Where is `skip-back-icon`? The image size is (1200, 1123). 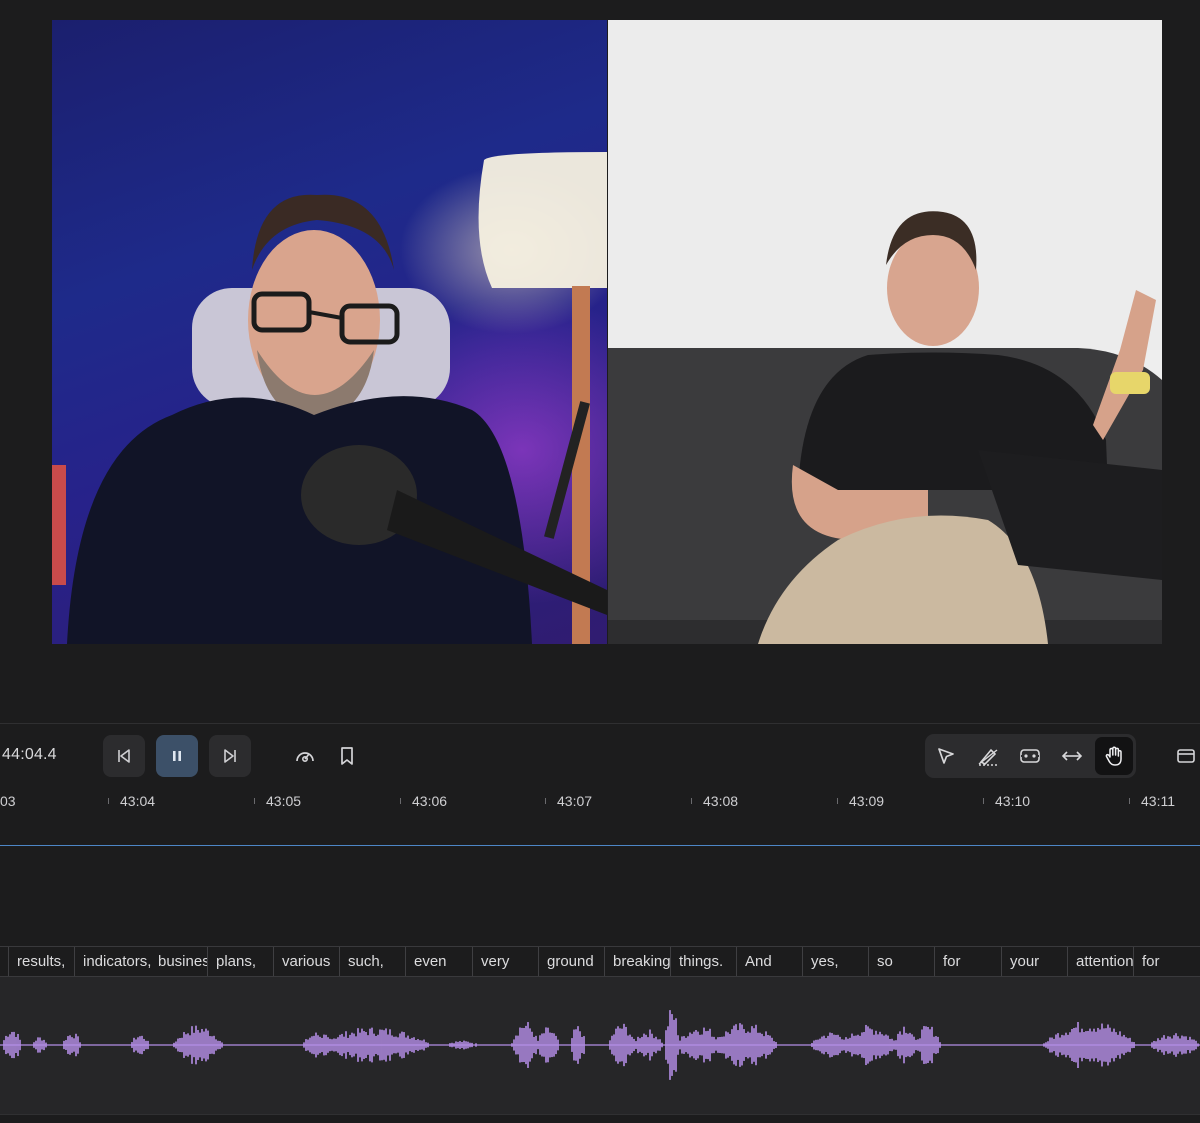 skip-back-icon is located at coordinates (124, 756).